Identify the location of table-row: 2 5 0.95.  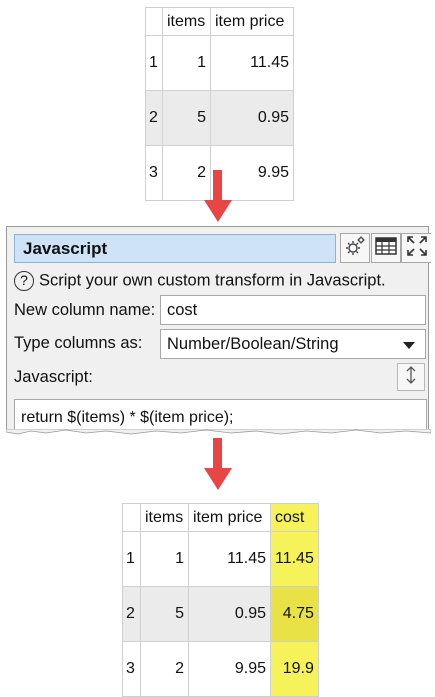
(219, 118).